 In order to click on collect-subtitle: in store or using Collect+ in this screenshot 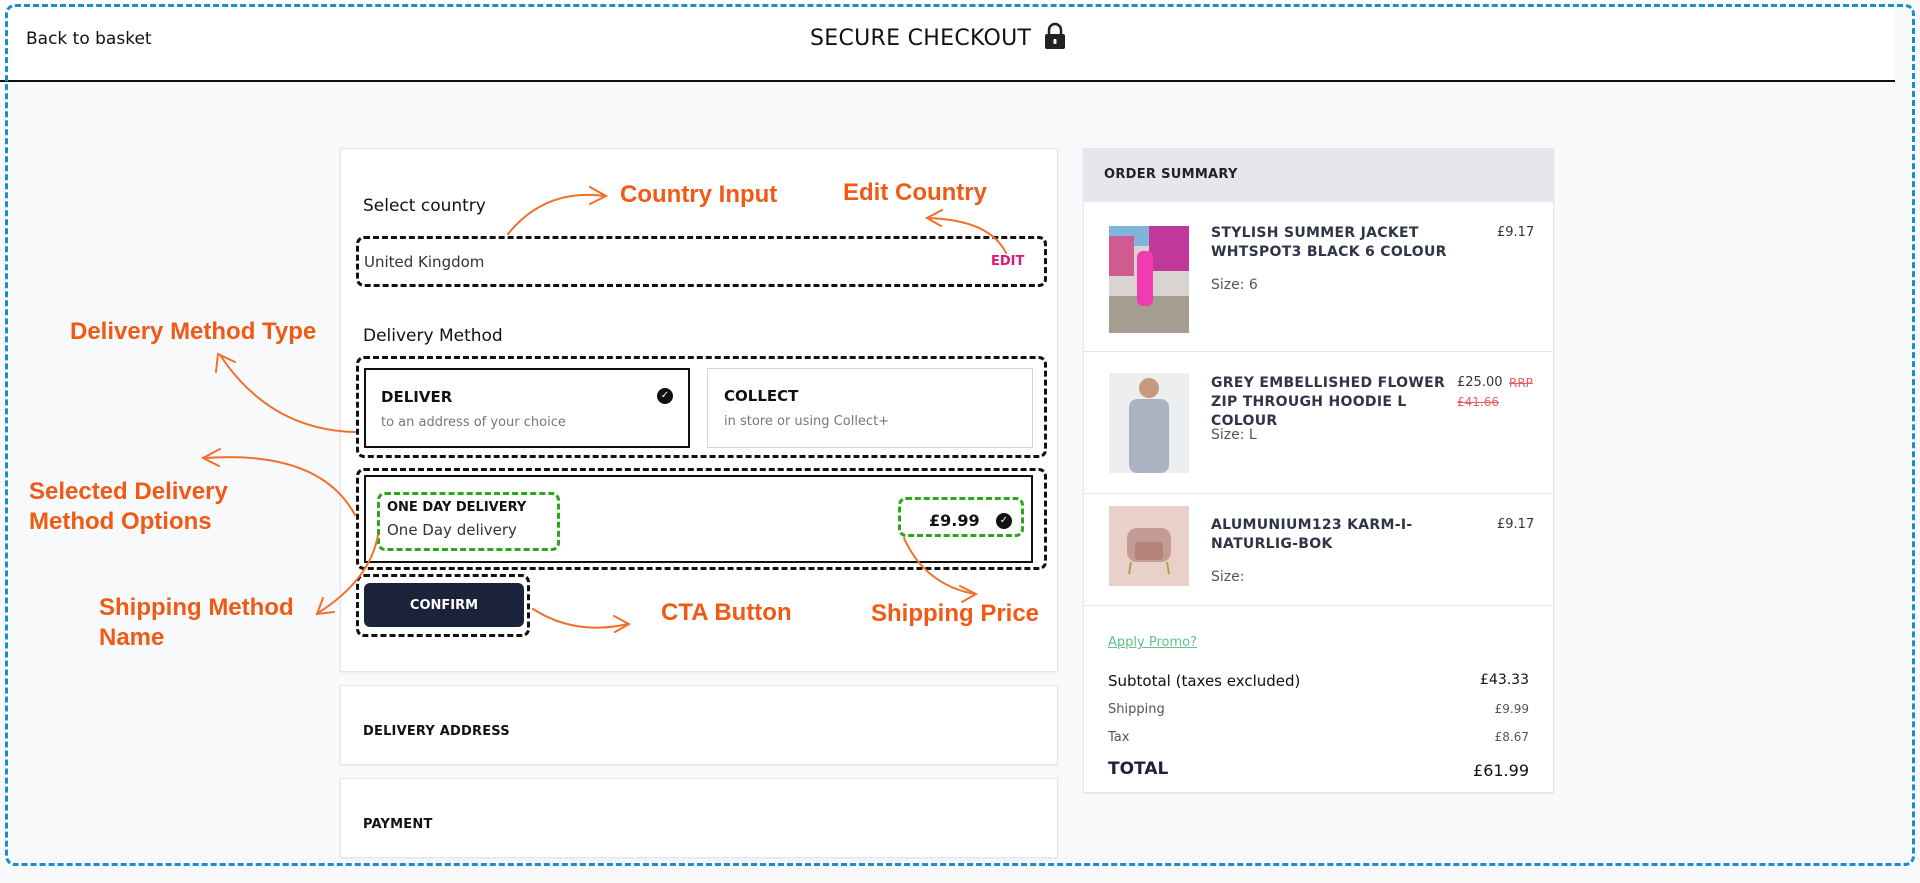, I will do `click(807, 421)`.